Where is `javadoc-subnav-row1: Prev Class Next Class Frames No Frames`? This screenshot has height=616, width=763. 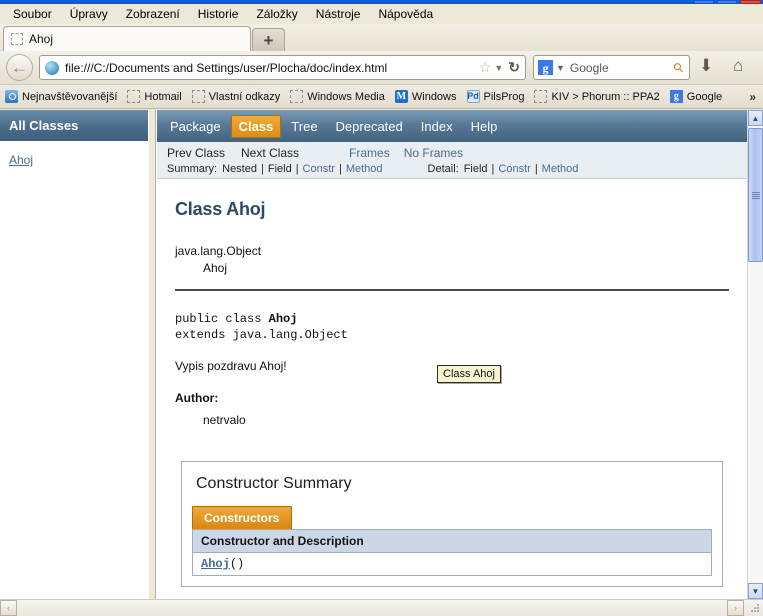
javadoc-subnav-row1: Prev Class Next Class Frames No Frames is located at coordinates (452, 153).